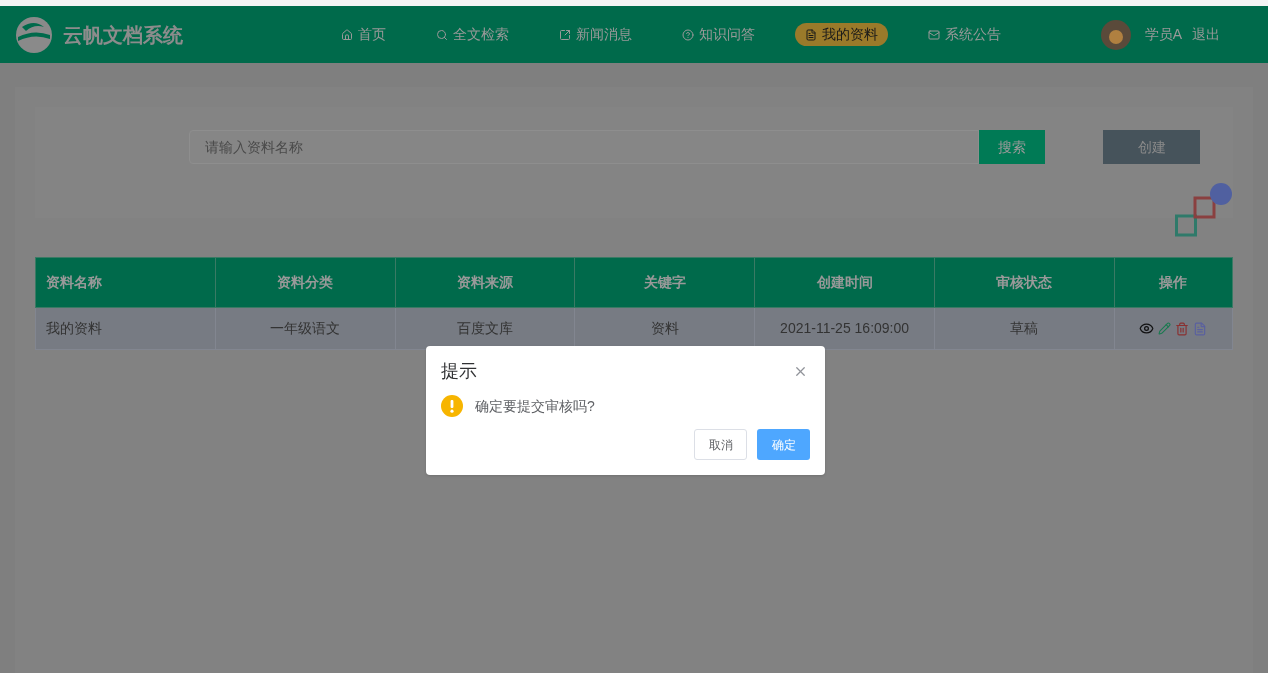 The width and height of the screenshot is (1268, 673). What do you see at coordinates (1200, 328) in the screenshot?
I see `submit-icon` at bounding box center [1200, 328].